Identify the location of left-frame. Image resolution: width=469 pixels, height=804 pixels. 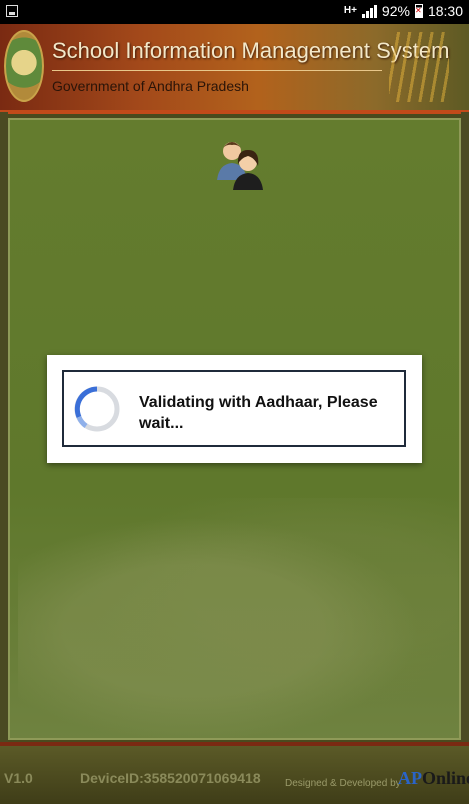
(4, 427).